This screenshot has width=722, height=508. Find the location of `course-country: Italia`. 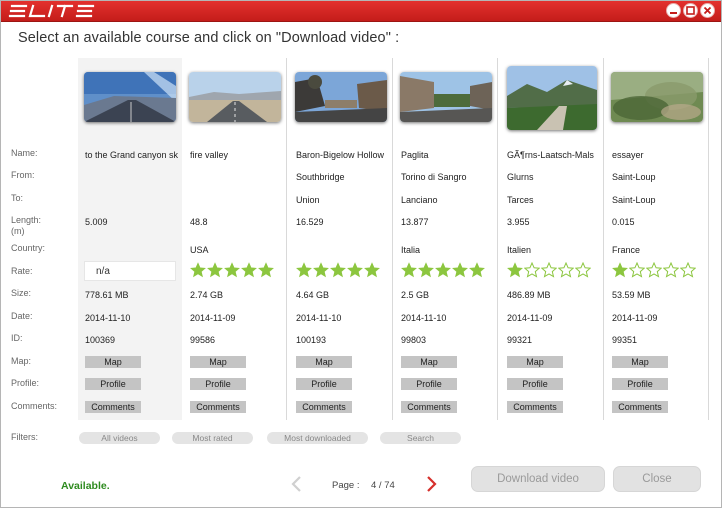

course-country: Italia is located at coordinates (411, 250).